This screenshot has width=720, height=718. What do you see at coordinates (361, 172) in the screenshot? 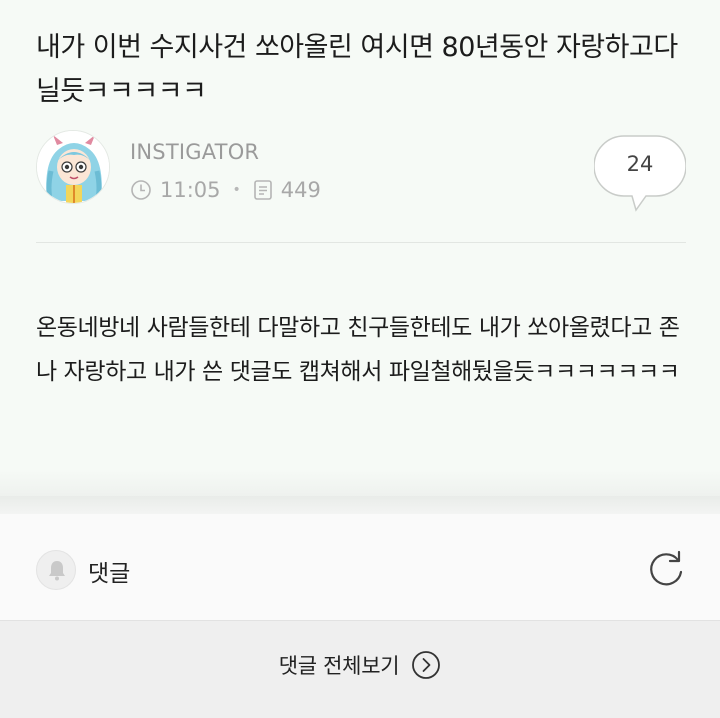
I see `author-row: INSTIGATOR 11:05 • 449` at bounding box center [361, 172].